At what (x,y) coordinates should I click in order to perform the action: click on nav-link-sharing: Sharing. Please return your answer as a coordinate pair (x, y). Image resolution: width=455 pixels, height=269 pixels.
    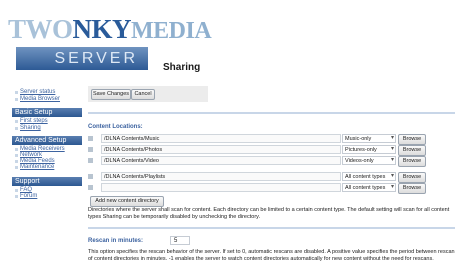
    Looking at the image, I should click on (28, 128).